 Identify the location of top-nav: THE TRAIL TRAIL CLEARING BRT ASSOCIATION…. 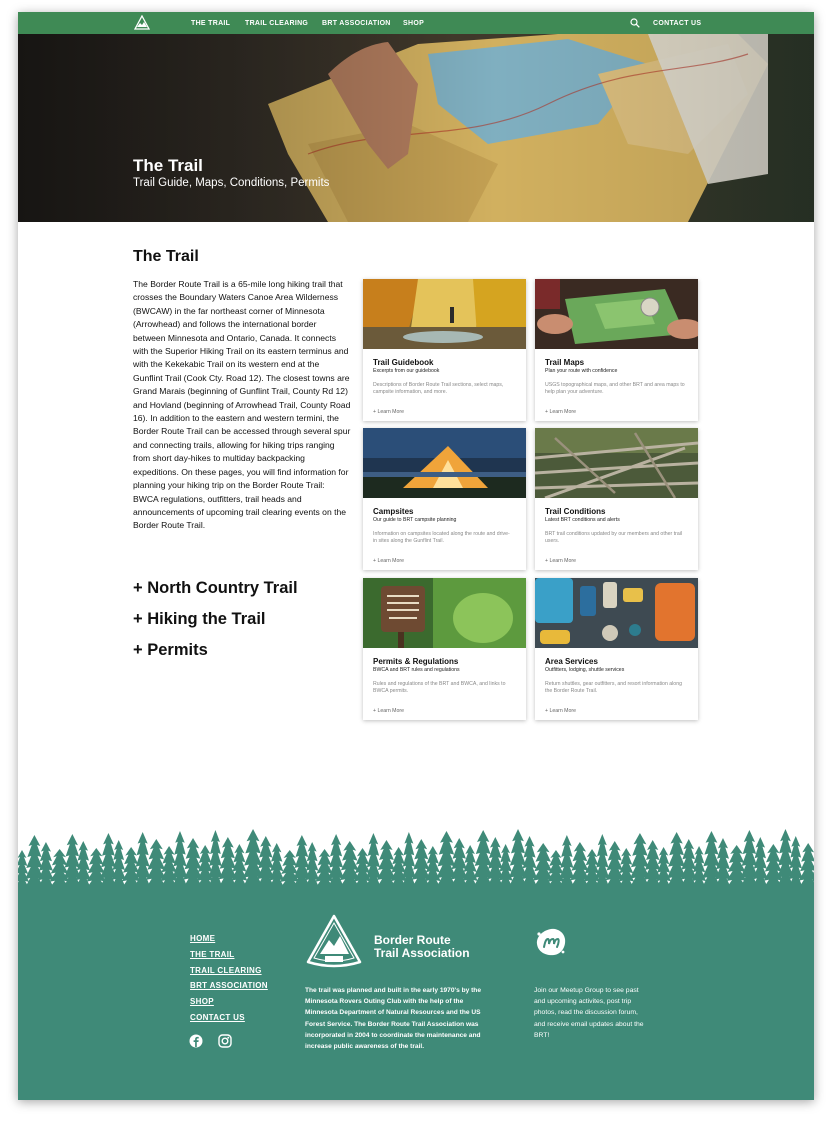
(416, 23).